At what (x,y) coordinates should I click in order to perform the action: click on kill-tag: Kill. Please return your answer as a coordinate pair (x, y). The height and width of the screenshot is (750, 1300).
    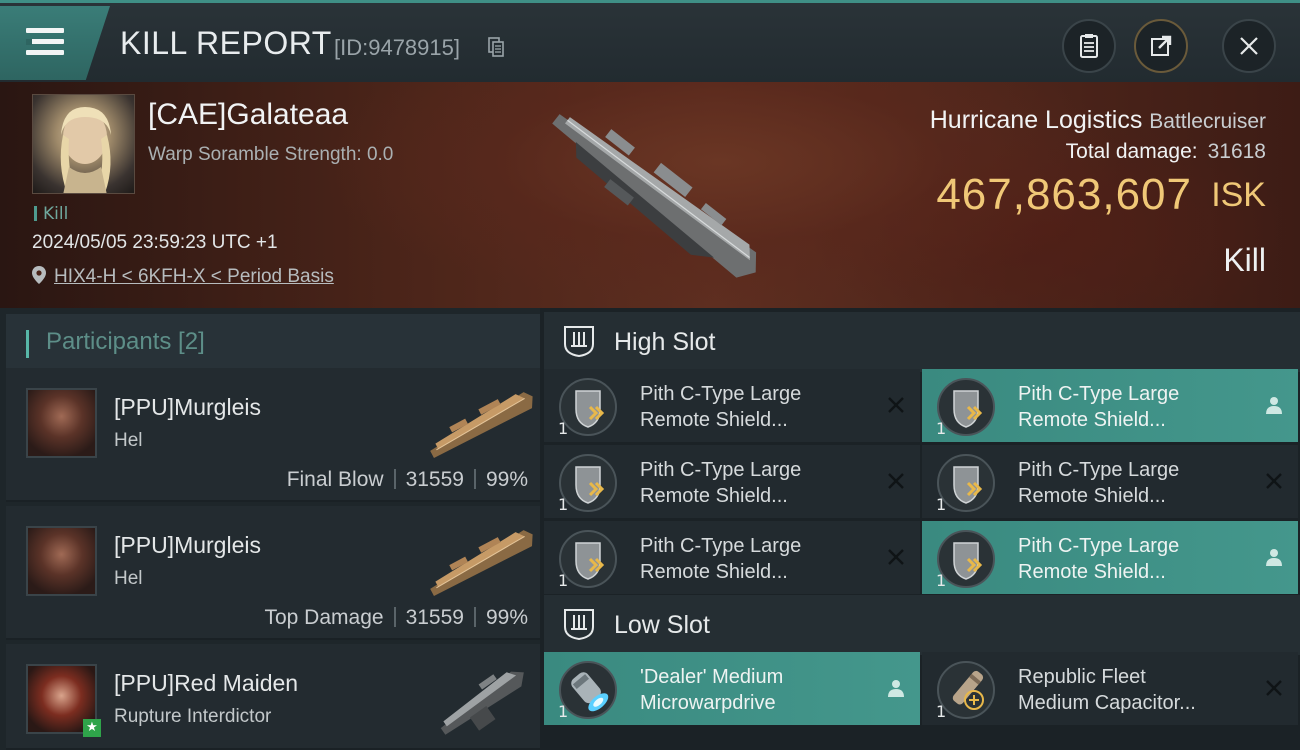
    Looking at the image, I should click on (51, 214).